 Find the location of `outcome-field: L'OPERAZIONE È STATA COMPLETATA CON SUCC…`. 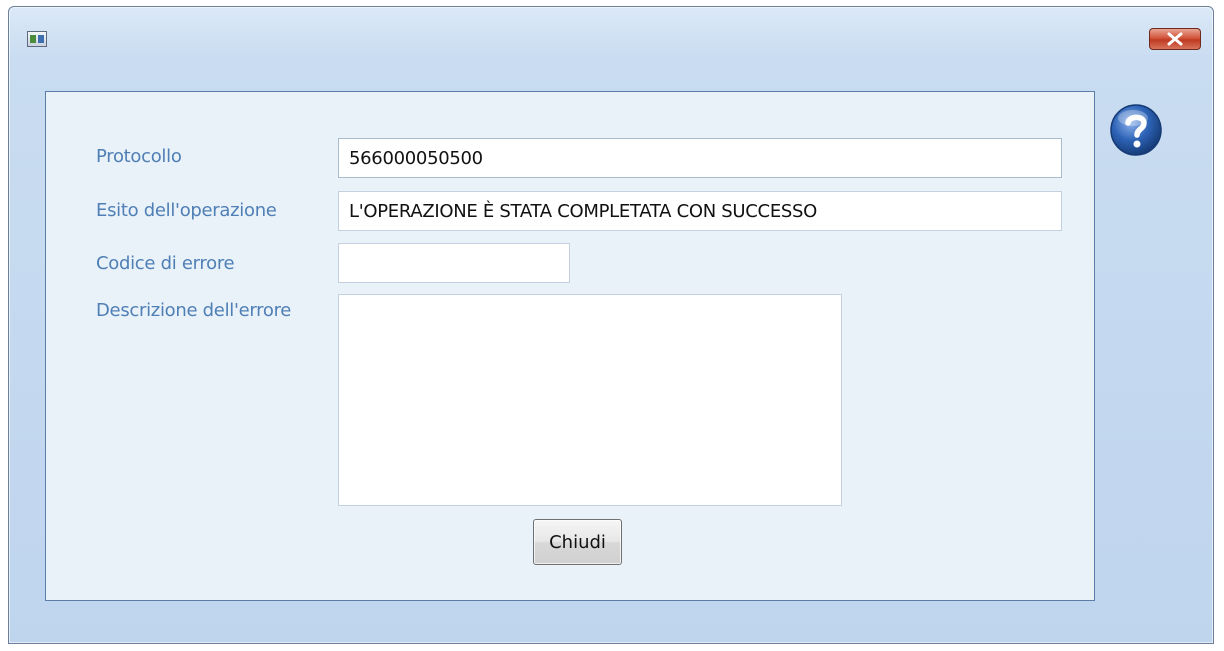

outcome-field: L'OPERAZIONE È STATA COMPLETATA CON SUCC… is located at coordinates (700, 211).